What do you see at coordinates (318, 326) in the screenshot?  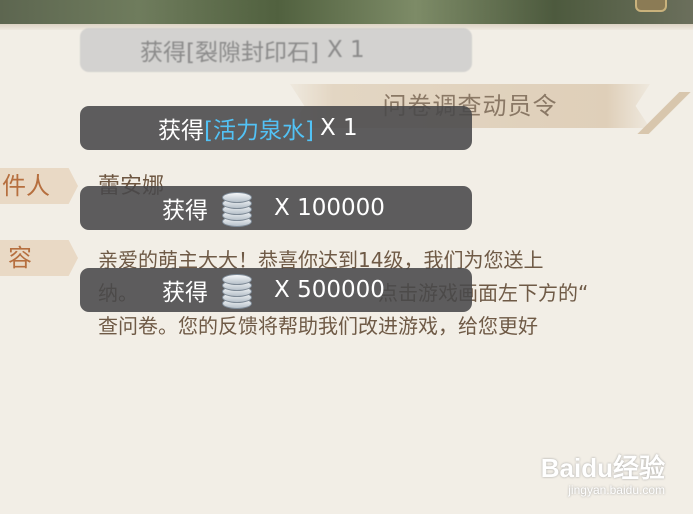 I see `mail-body-line: 查问卷。您的反馈将帮助我们改进游戏，给您更好` at bounding box center [318, 326].